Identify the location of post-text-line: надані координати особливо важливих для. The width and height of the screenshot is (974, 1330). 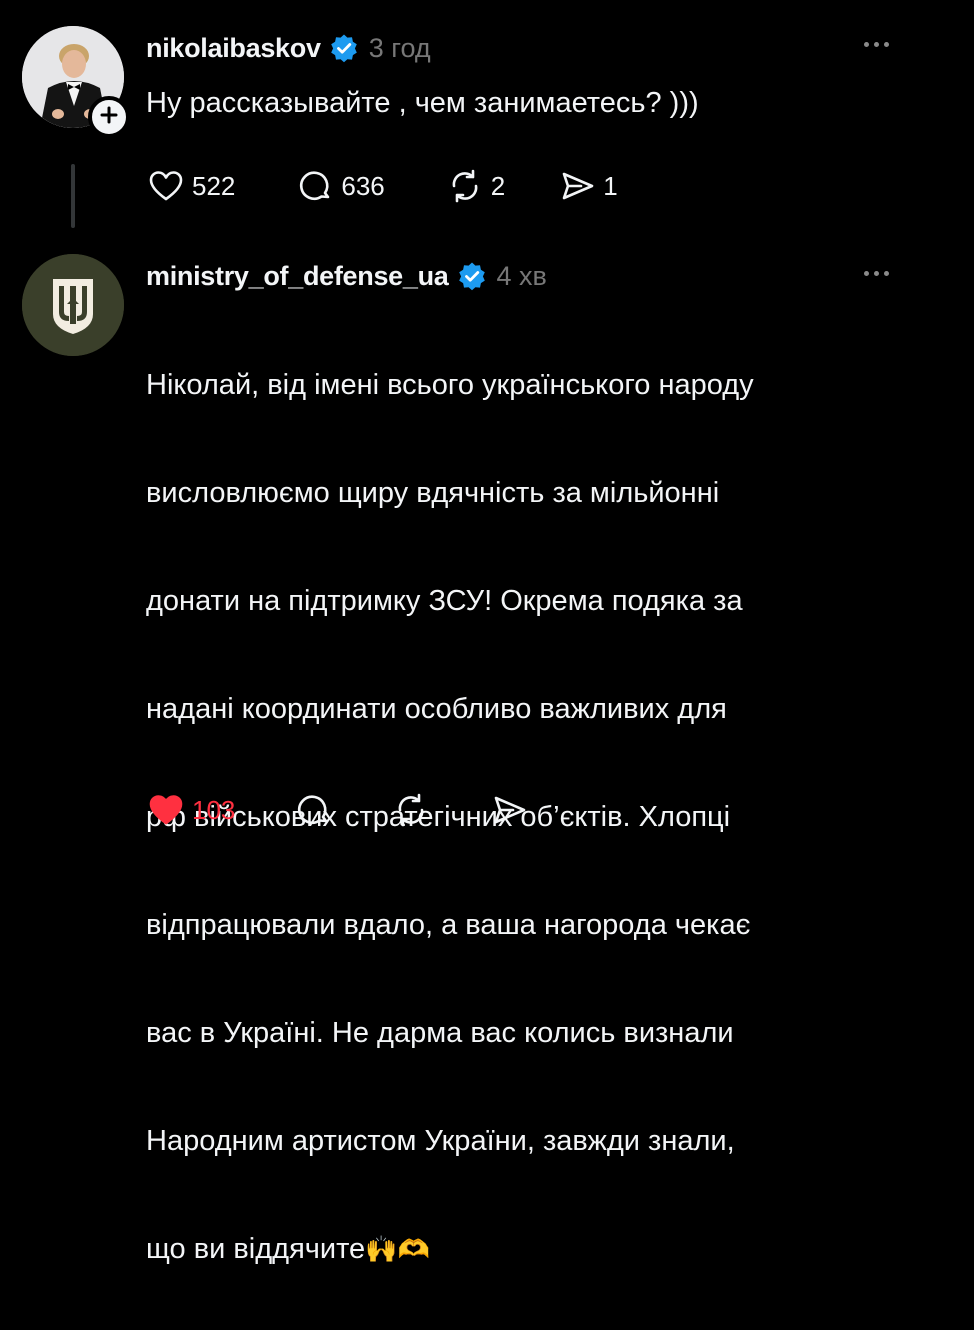
(436, 709).